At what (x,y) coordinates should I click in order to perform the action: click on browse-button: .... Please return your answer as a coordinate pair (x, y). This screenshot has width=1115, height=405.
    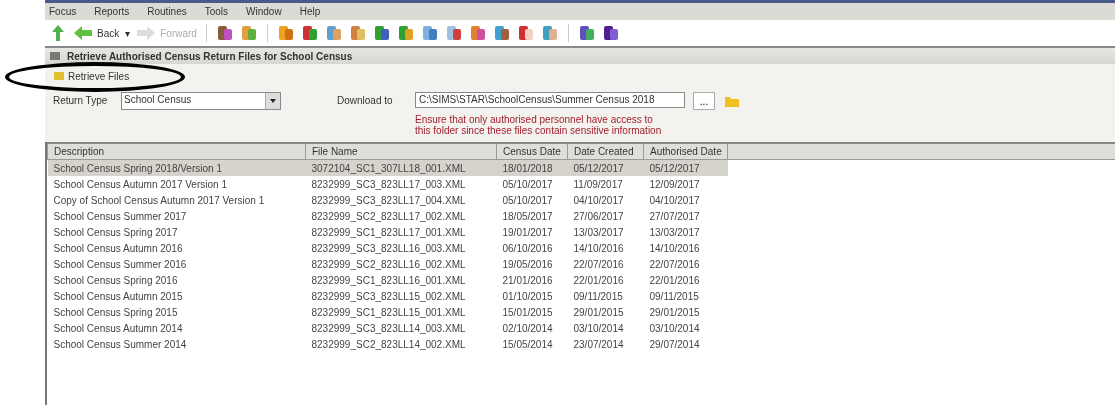
    Looking at the image, I should click on (704, 101).